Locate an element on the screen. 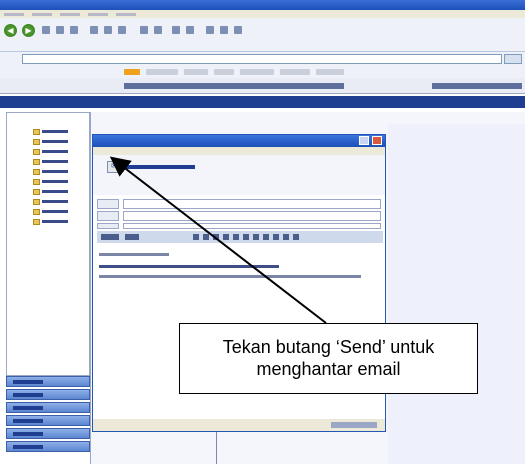  navigation-buttons is located at coordinates (48, 420).